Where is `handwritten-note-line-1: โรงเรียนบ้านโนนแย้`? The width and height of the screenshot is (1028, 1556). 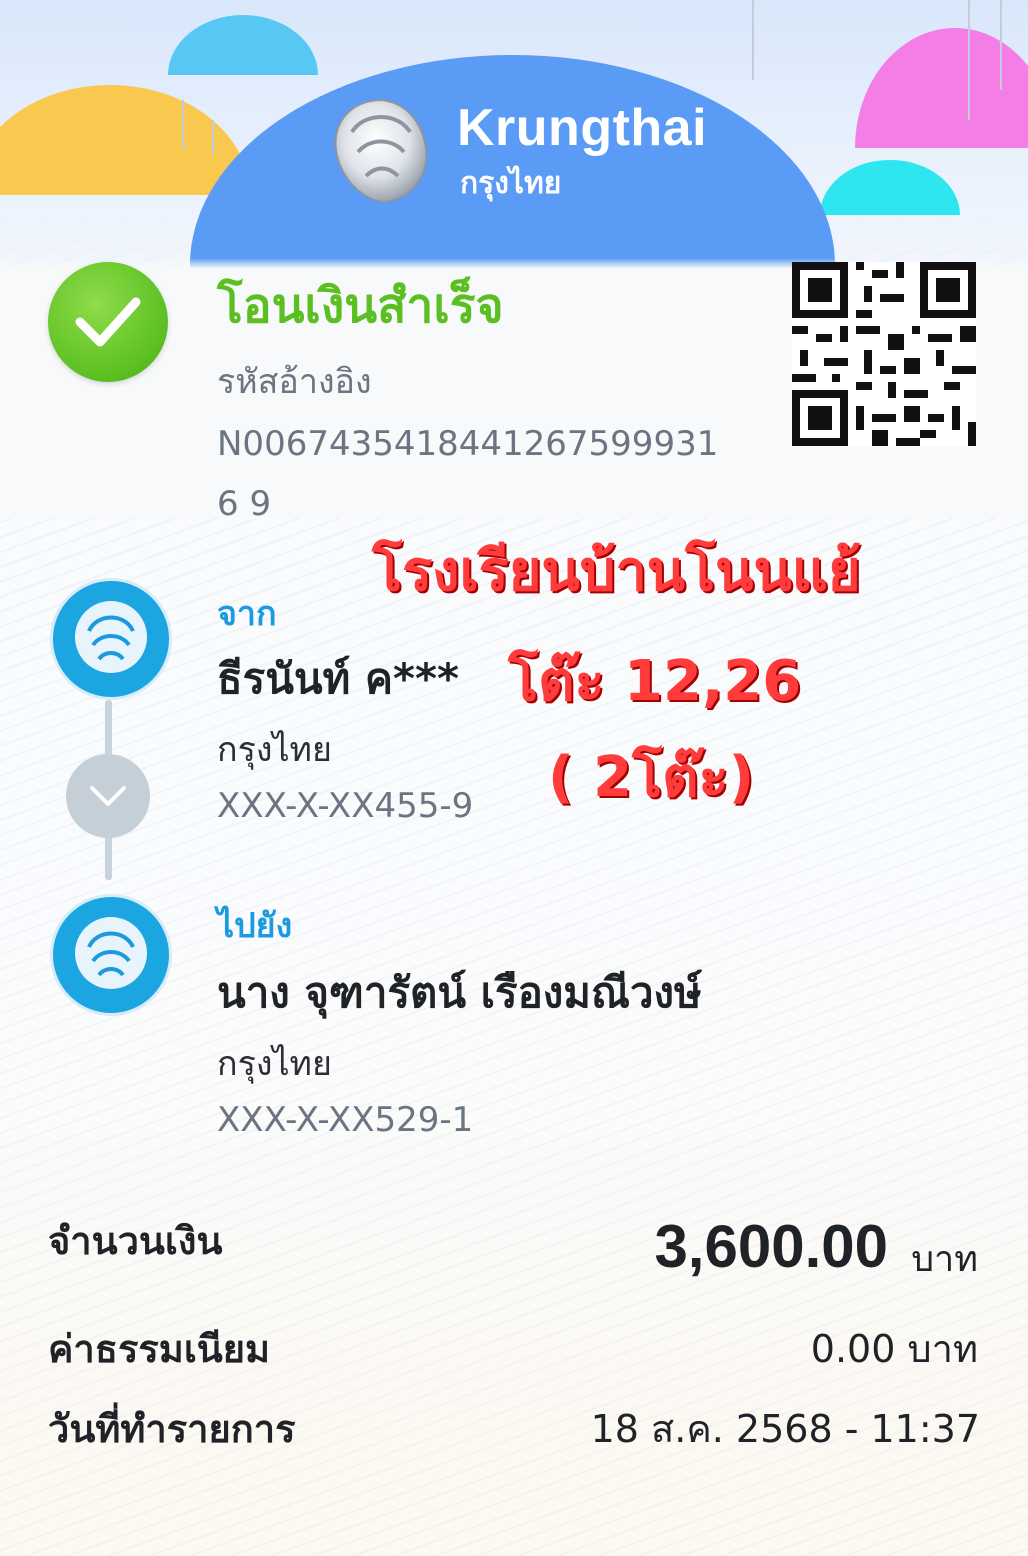
handwritten-note-line-1: โรงเรียนบ้านโนนแย้ is located at coordinates (616, 571).